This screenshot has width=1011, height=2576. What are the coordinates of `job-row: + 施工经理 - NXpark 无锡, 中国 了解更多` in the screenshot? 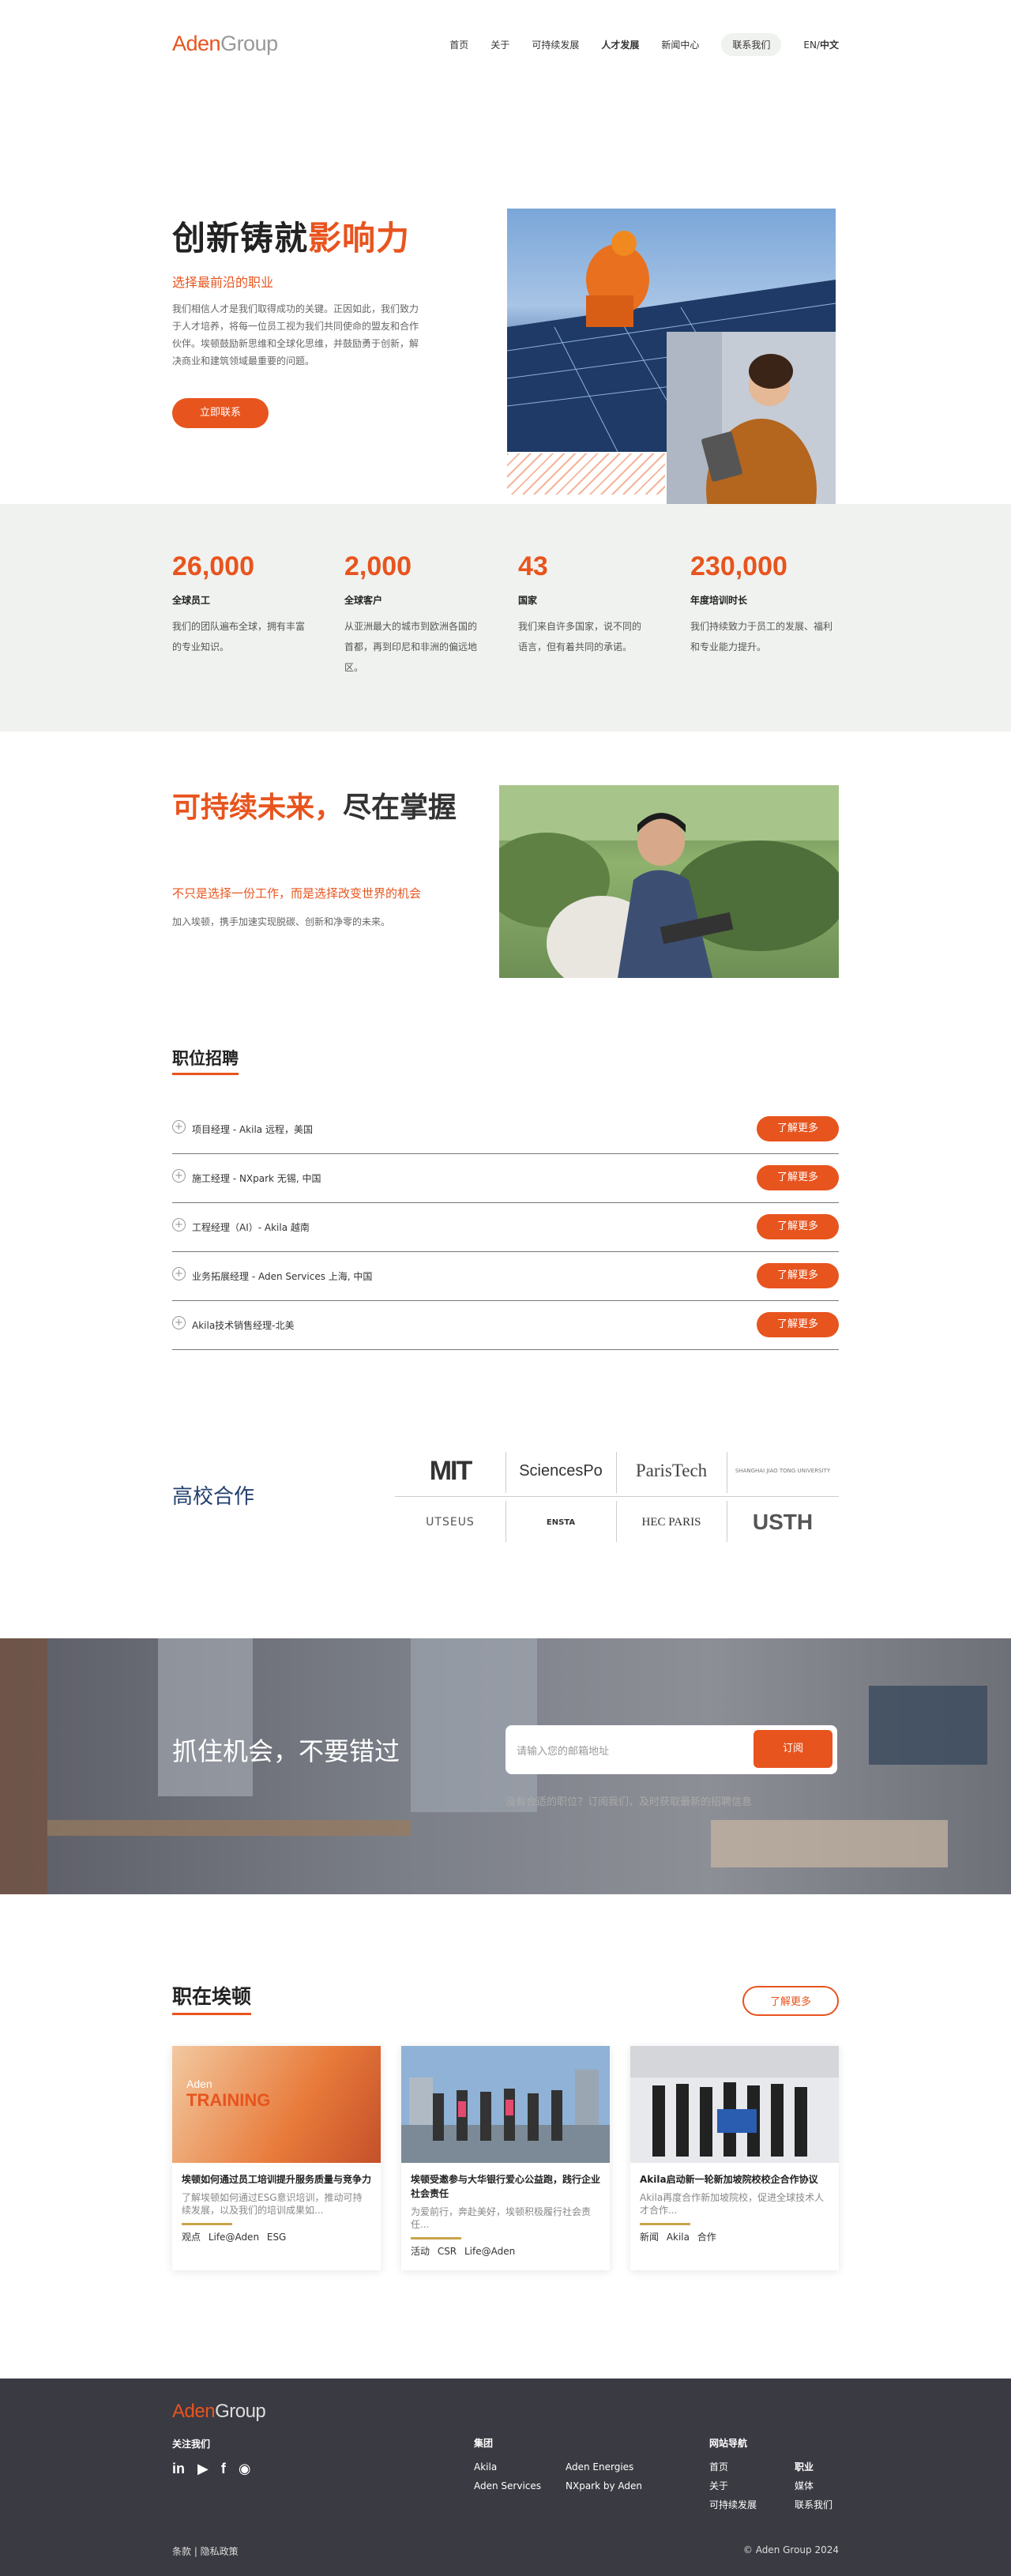 It's located at (505, 1178).